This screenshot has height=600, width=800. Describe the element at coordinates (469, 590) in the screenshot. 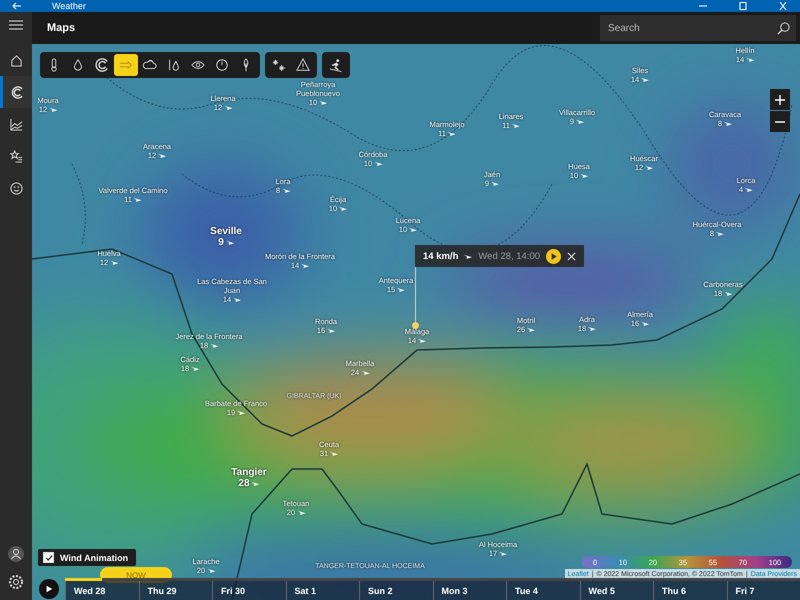

I see `day-label: Mon 3` at that location.